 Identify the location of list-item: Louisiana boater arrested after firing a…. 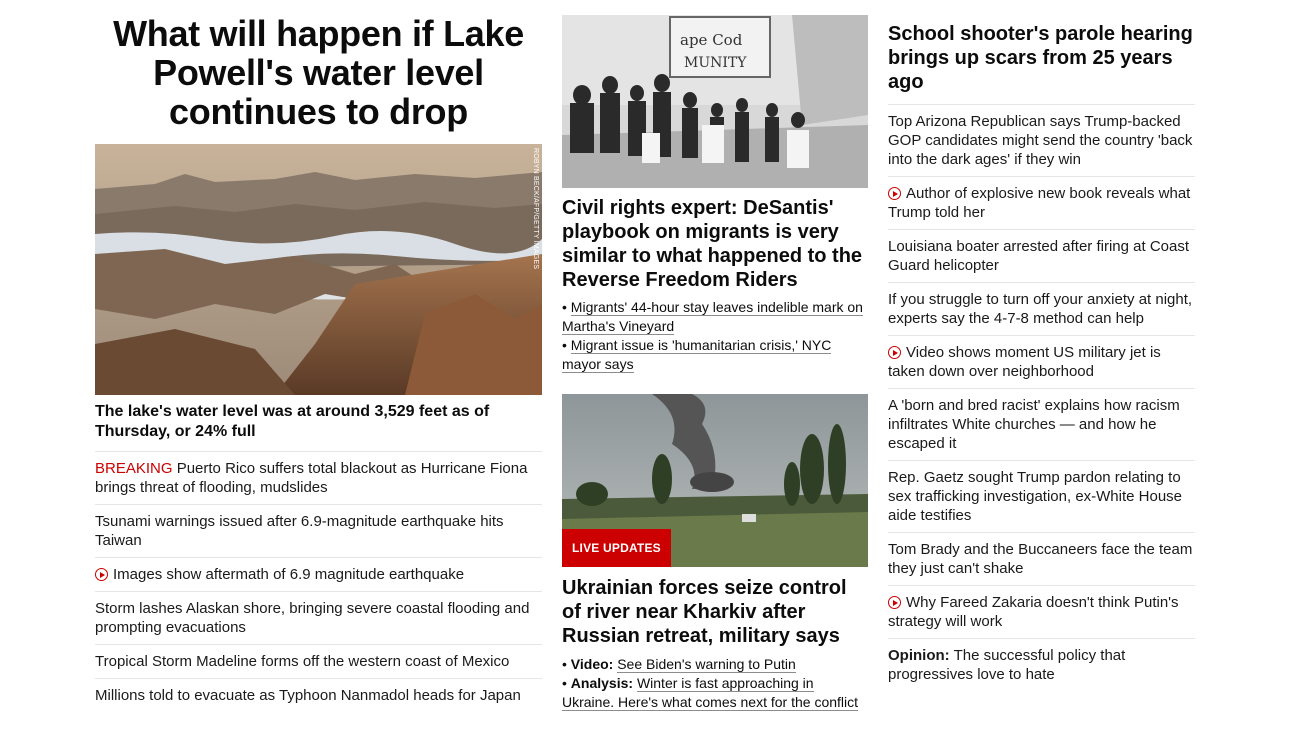
(1041, 256).